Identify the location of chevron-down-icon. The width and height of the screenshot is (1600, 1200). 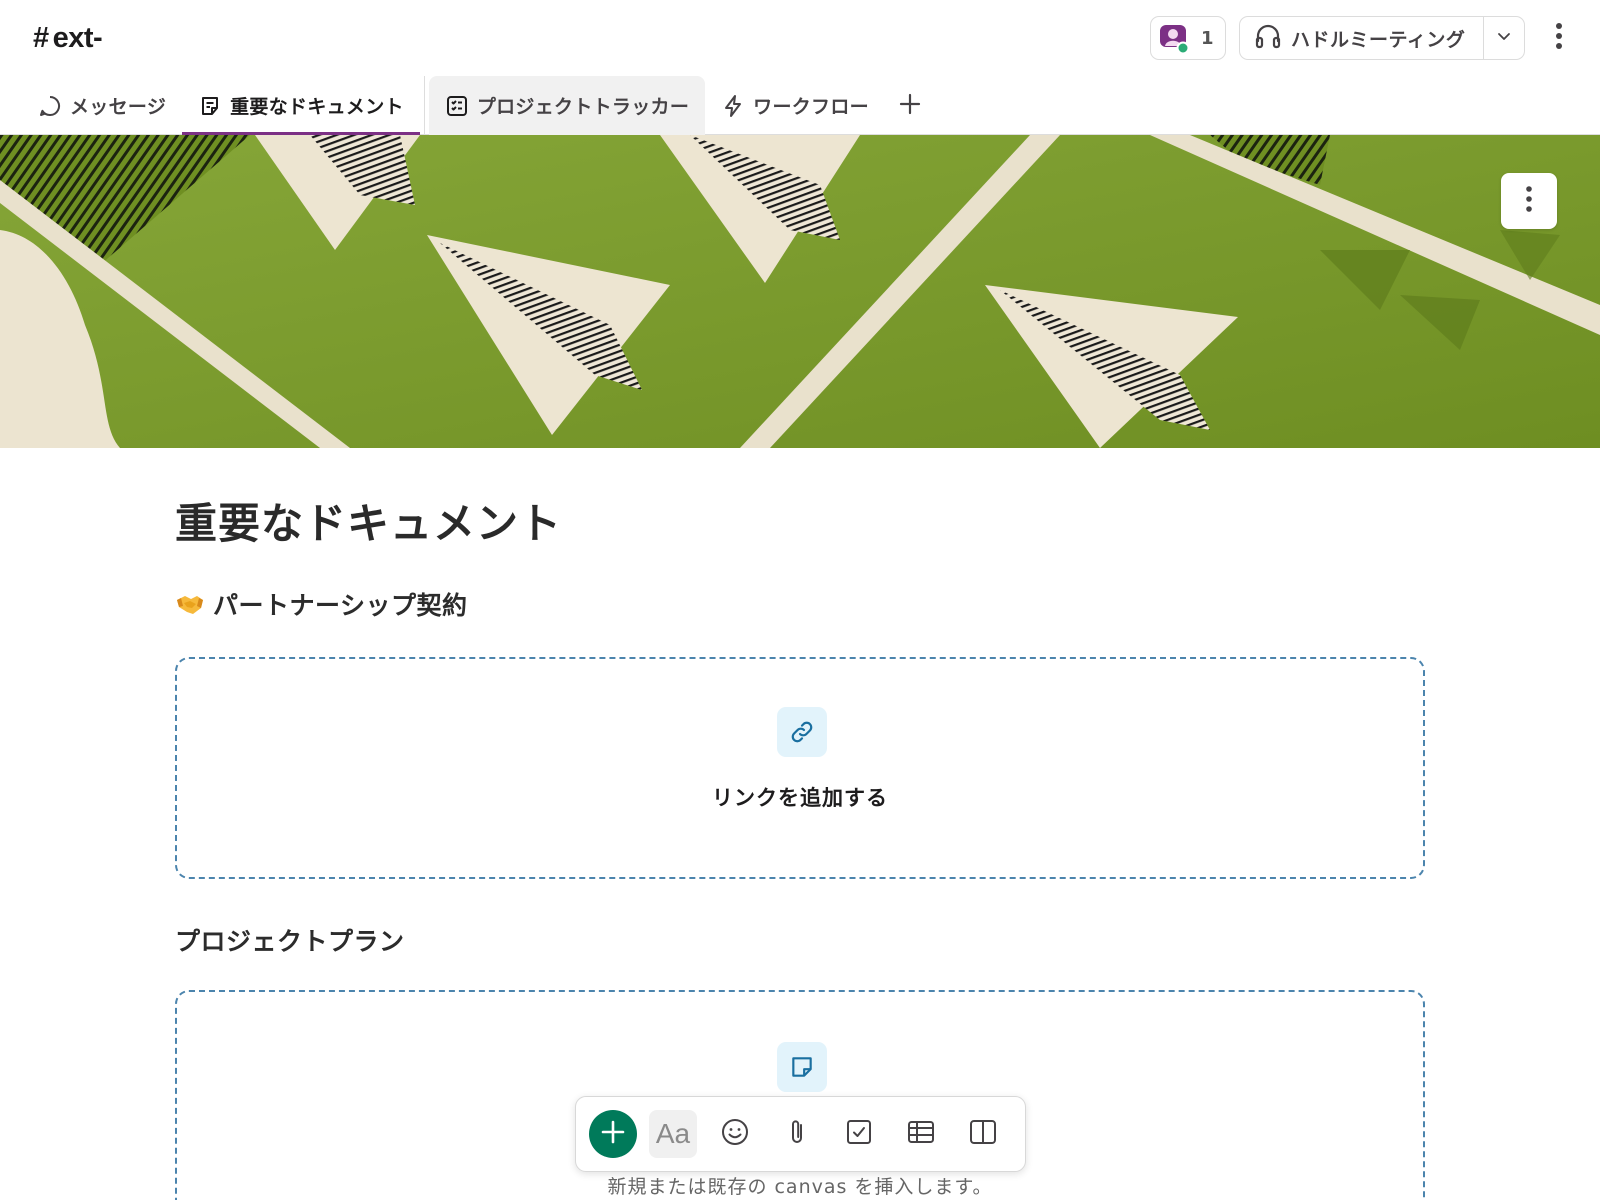
(1504, 38).